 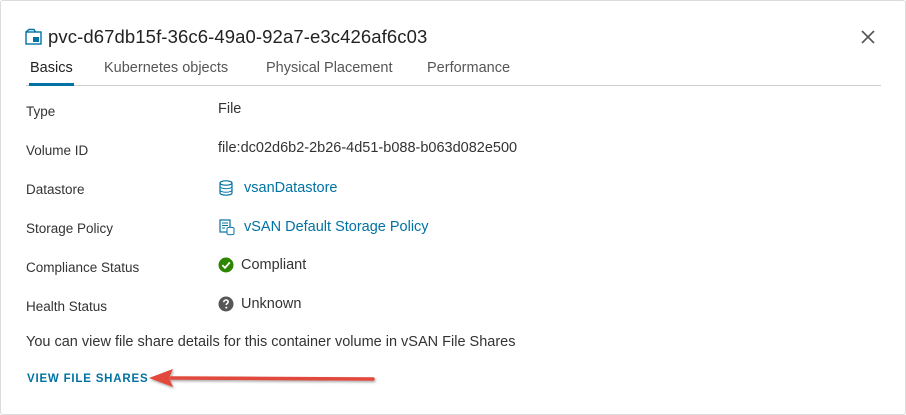 I want to click on type-value-text: File, so click(x=230, y=109).